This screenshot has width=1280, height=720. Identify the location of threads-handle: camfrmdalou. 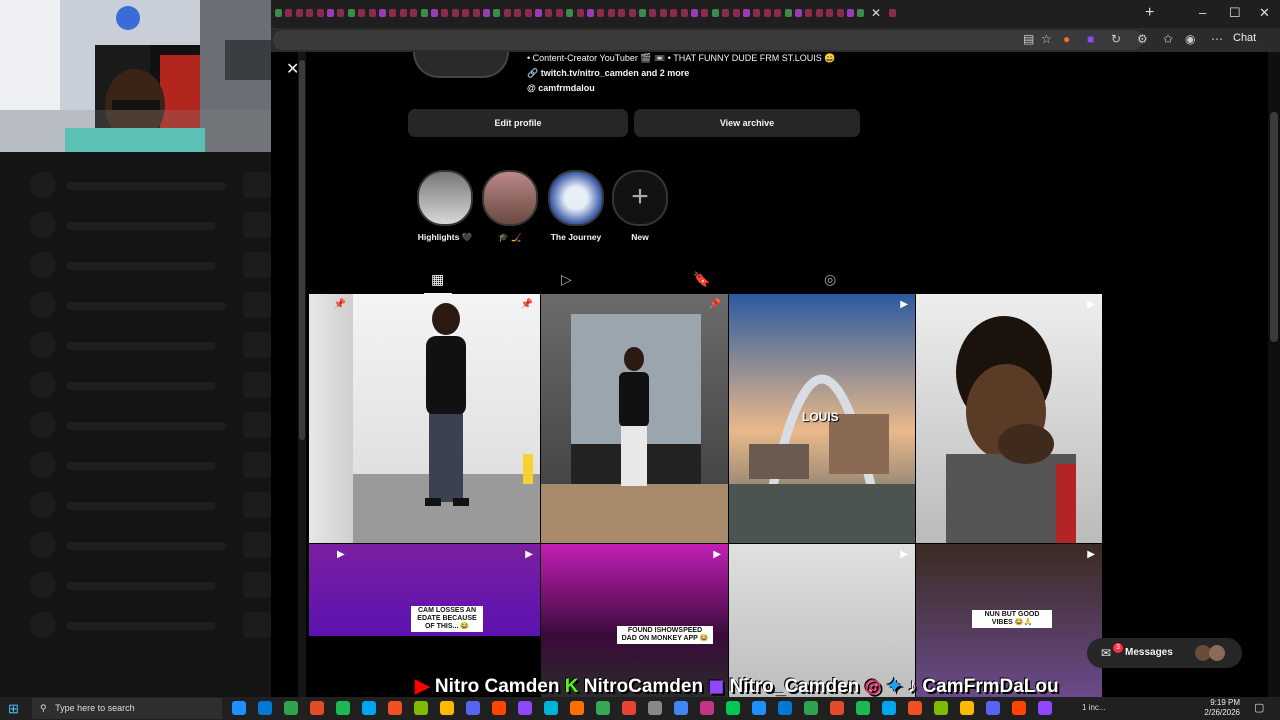
(566, 88).